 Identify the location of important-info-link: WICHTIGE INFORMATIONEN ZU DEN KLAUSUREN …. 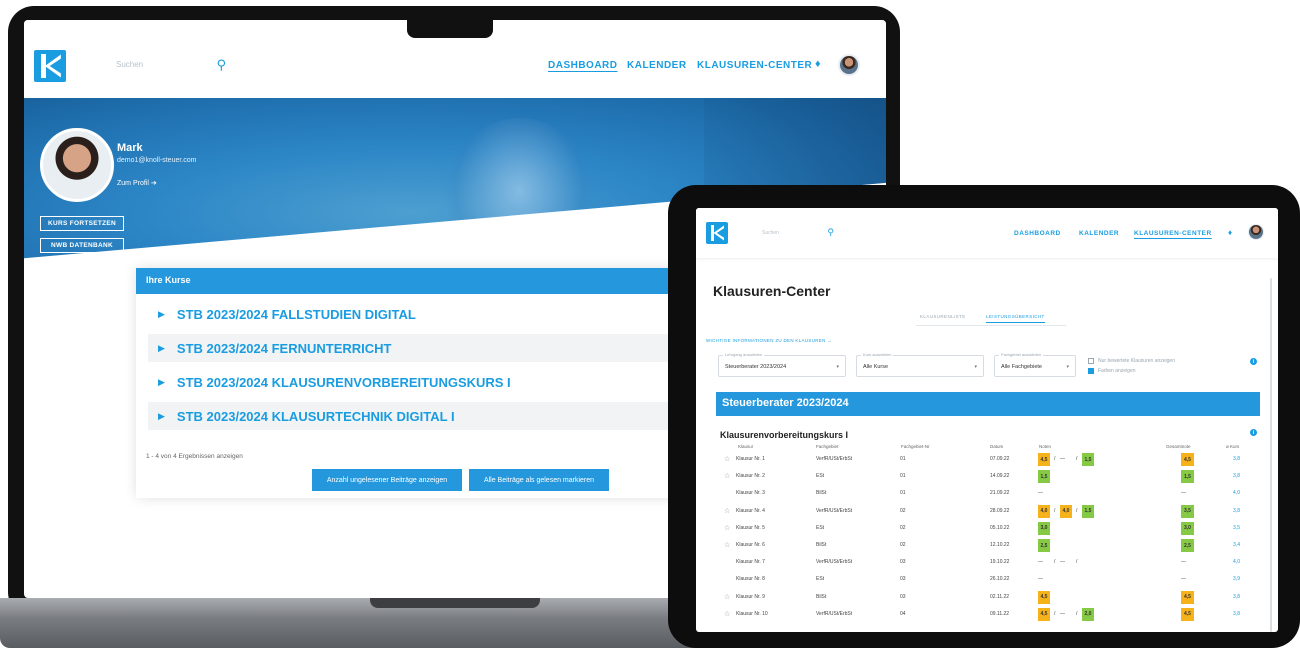
(769, 340).